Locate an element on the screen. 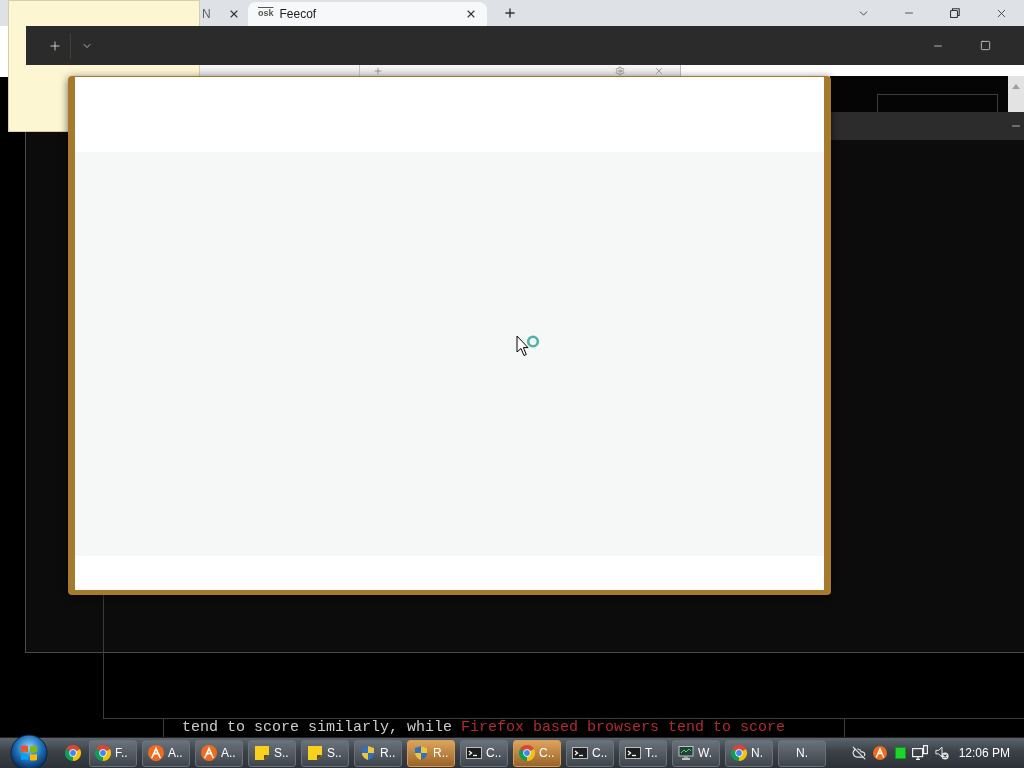 The image size is (1024, 768). maximize-icon is located at coordinates (985, 45).